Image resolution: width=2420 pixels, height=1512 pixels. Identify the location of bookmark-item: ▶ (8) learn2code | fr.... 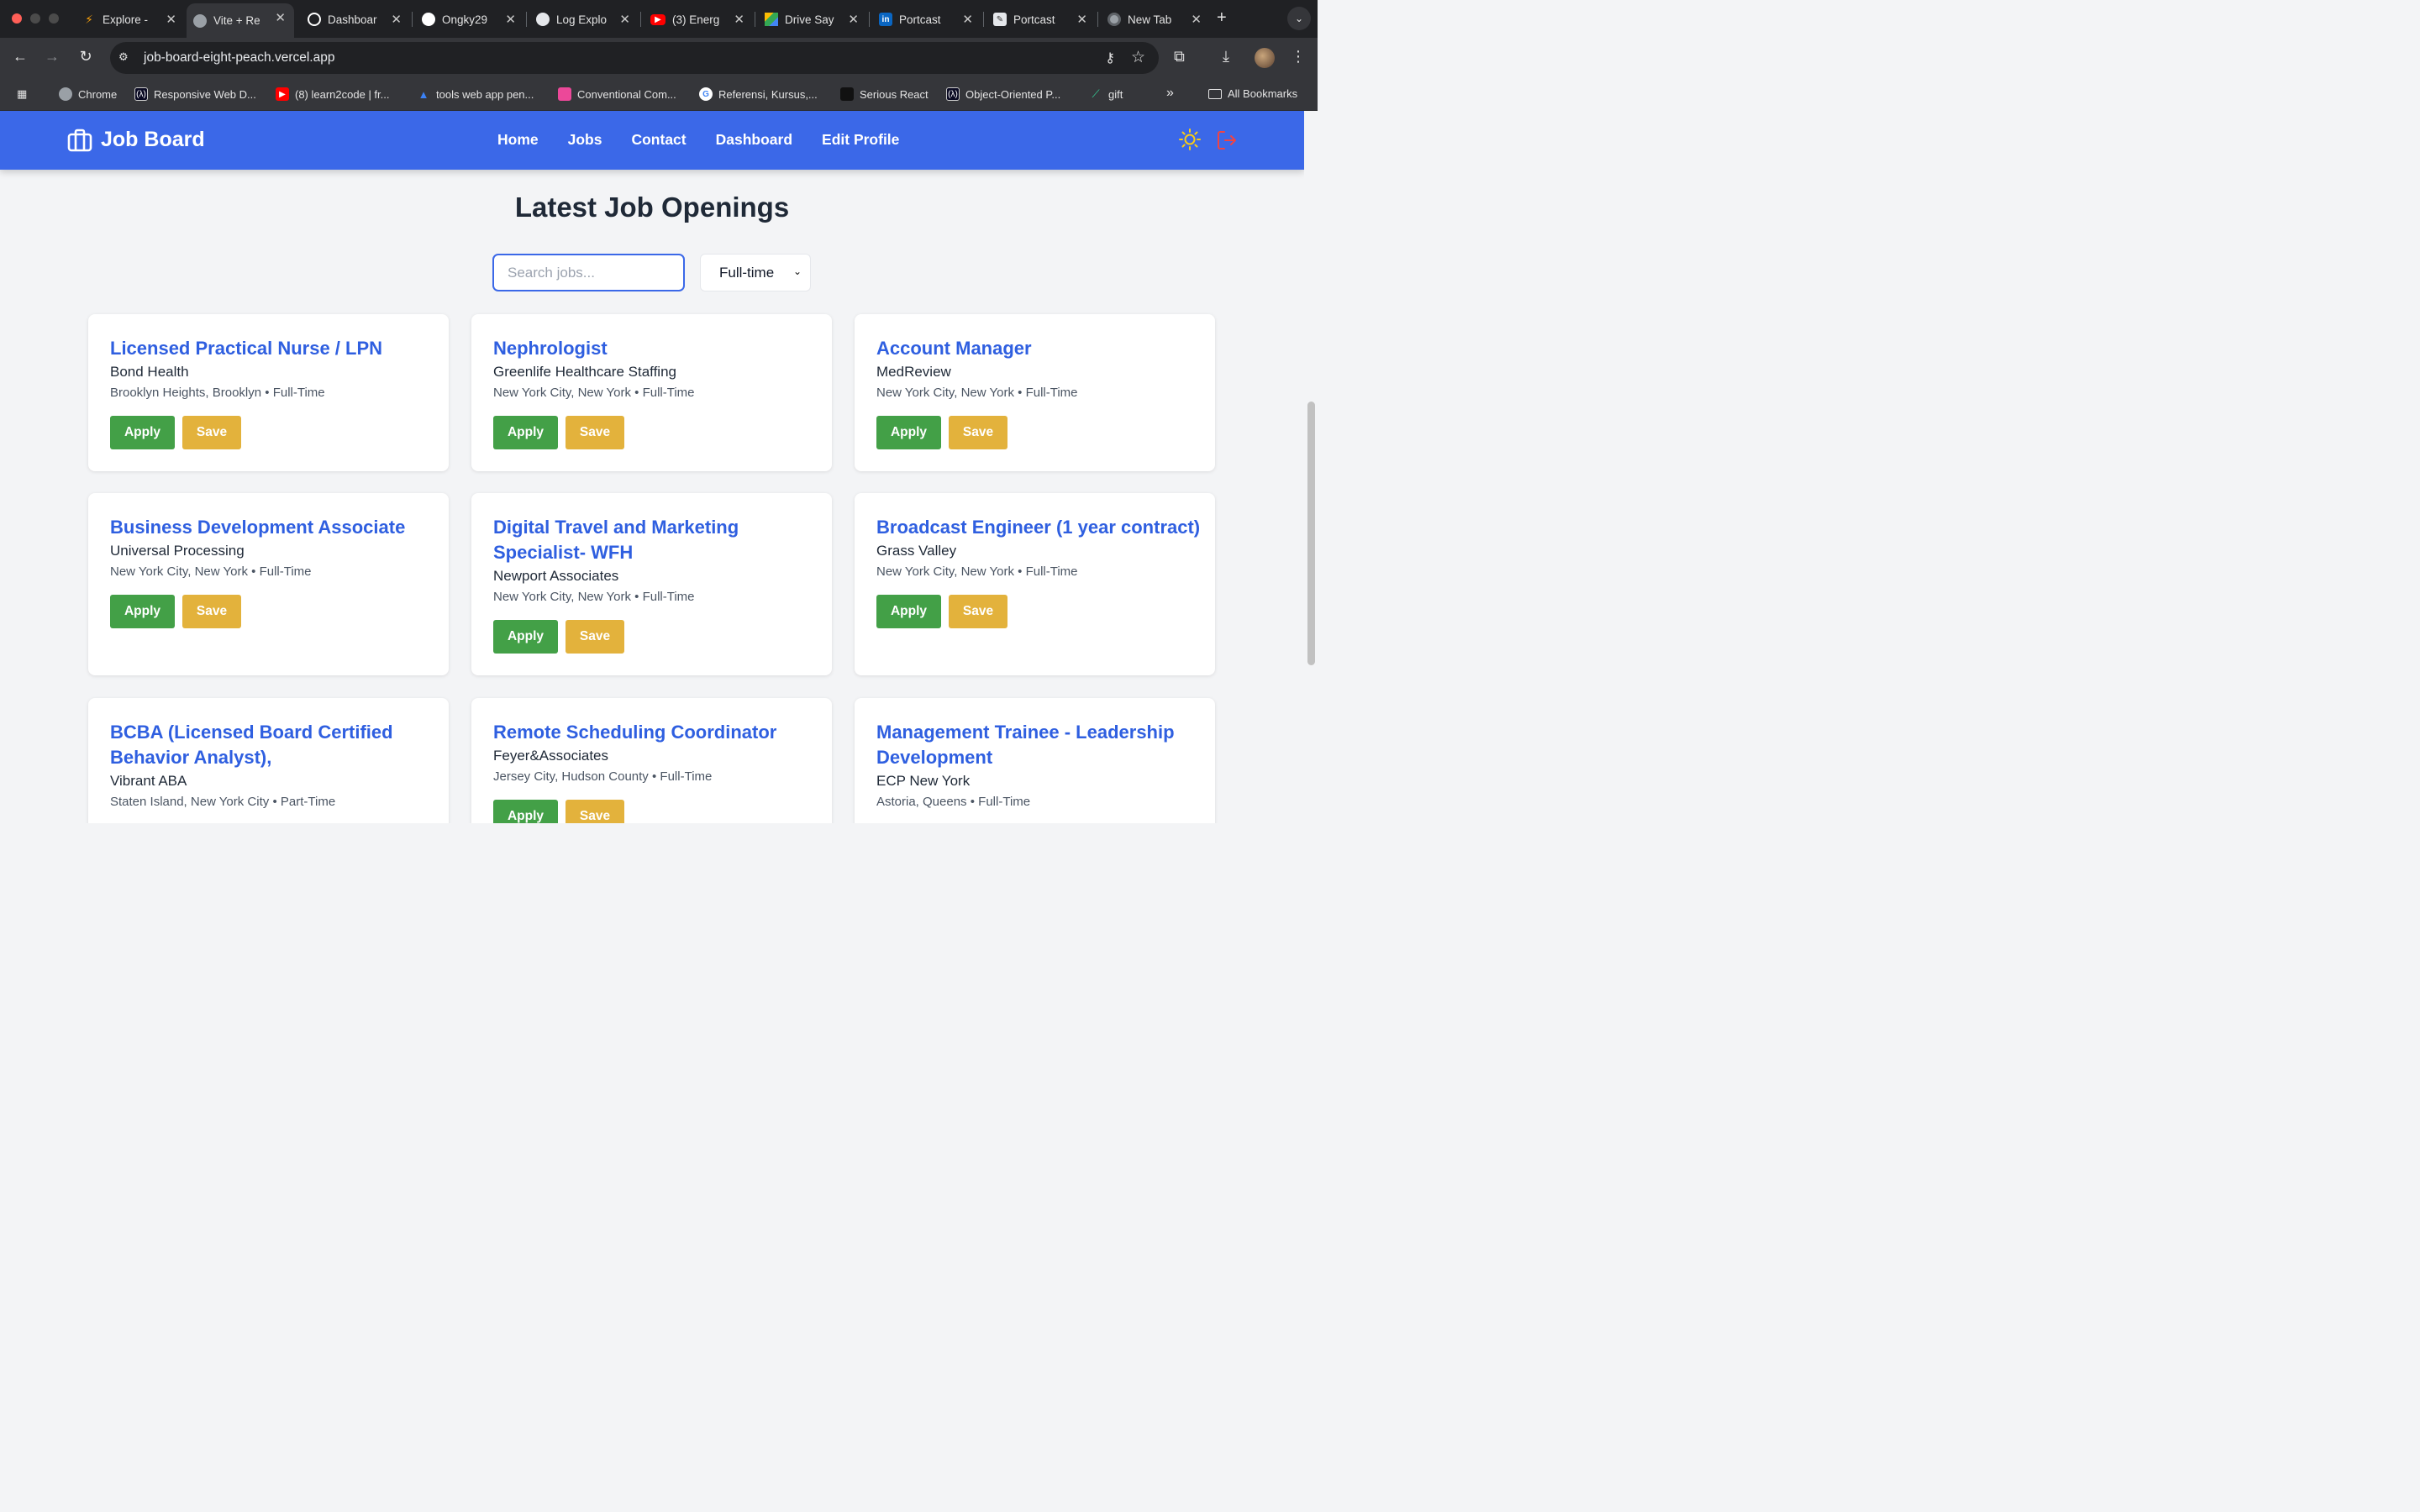
(333, 94).